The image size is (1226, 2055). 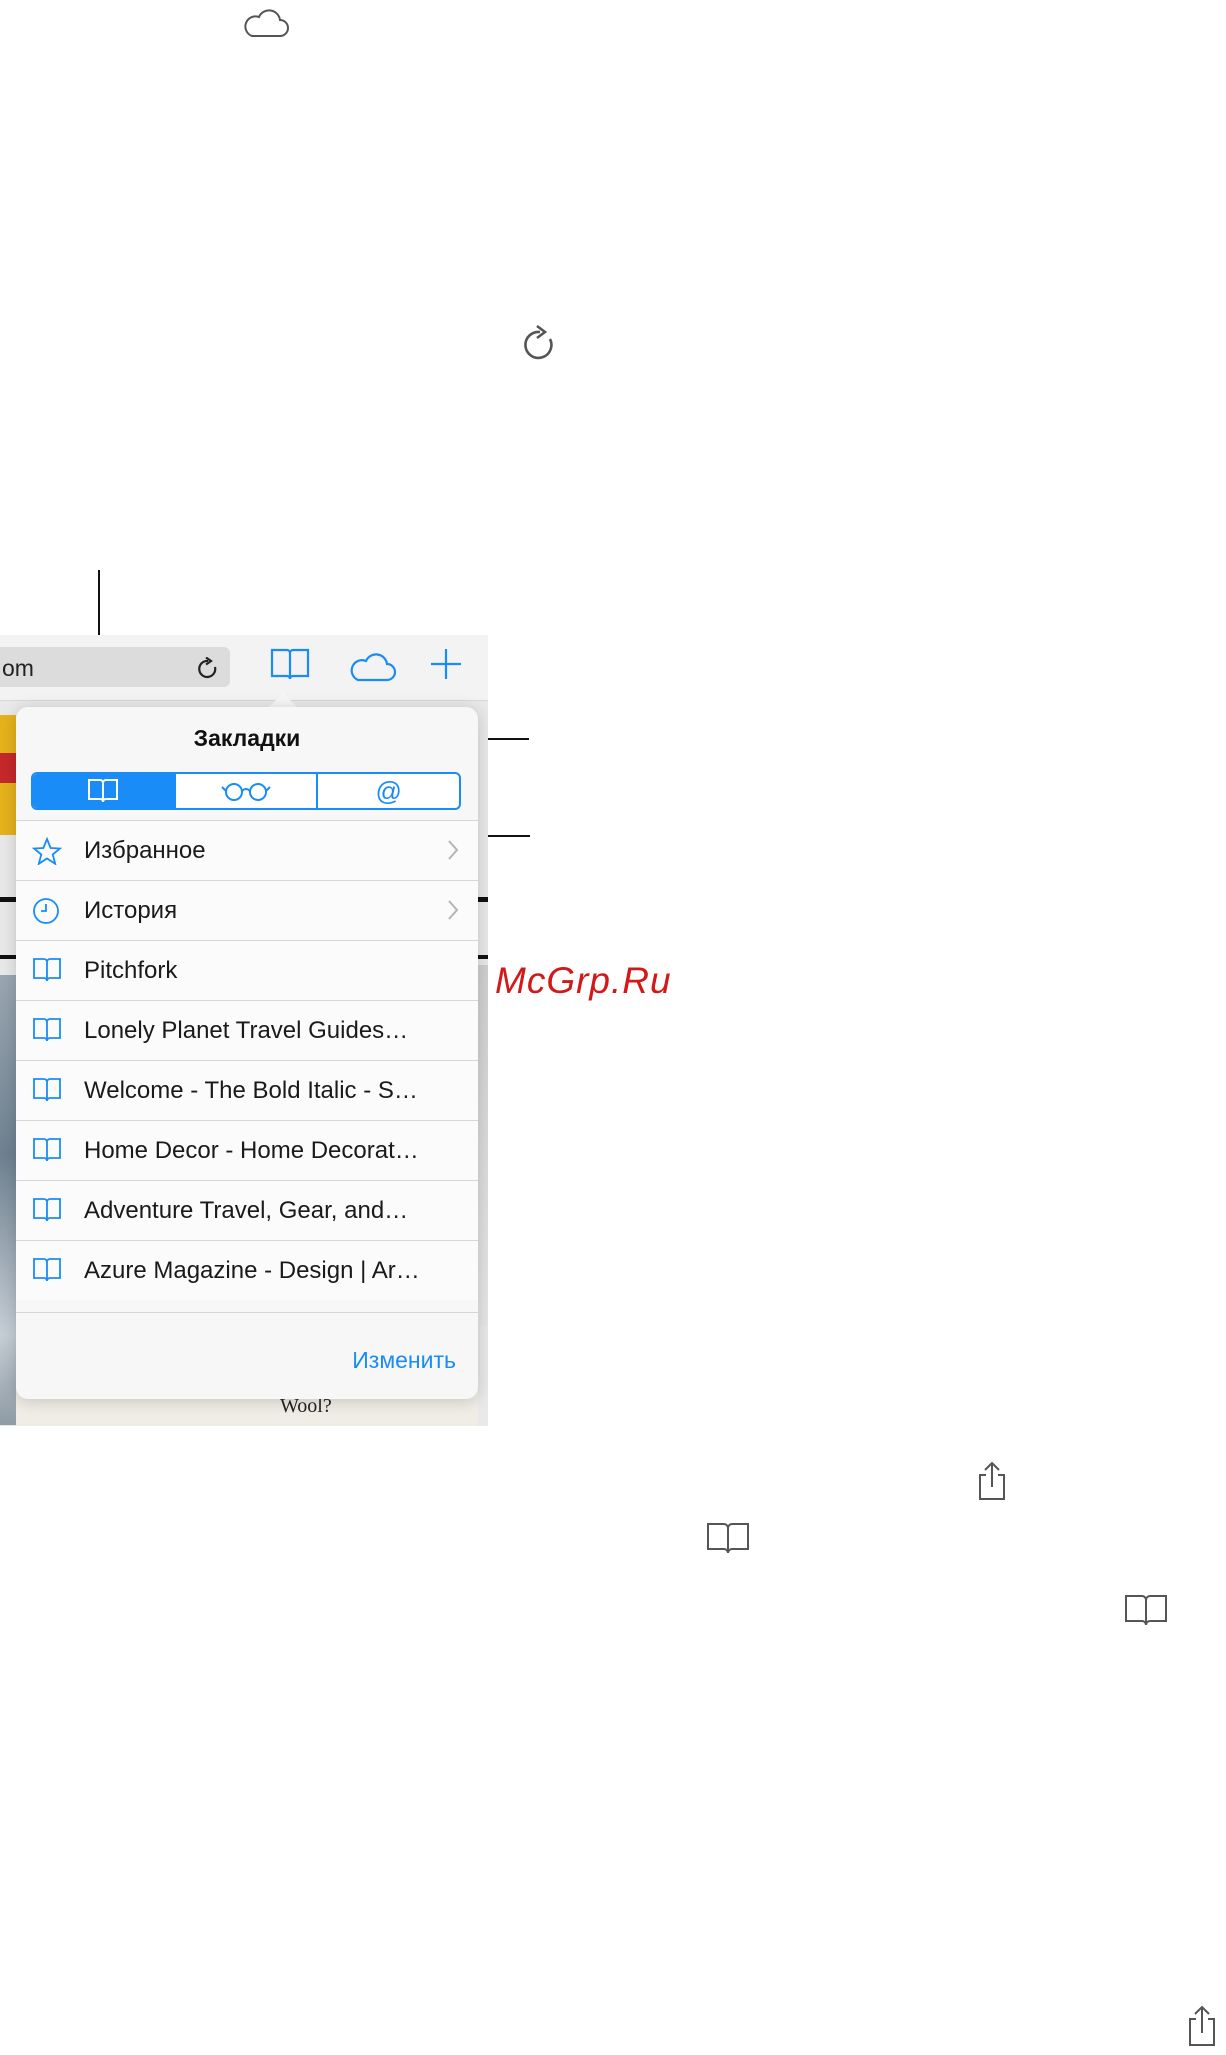 What do you see at coordinates (583, 980) in the screenshot?
I see `watermark: McGrp.Ru` at bounding box center [583, 980].